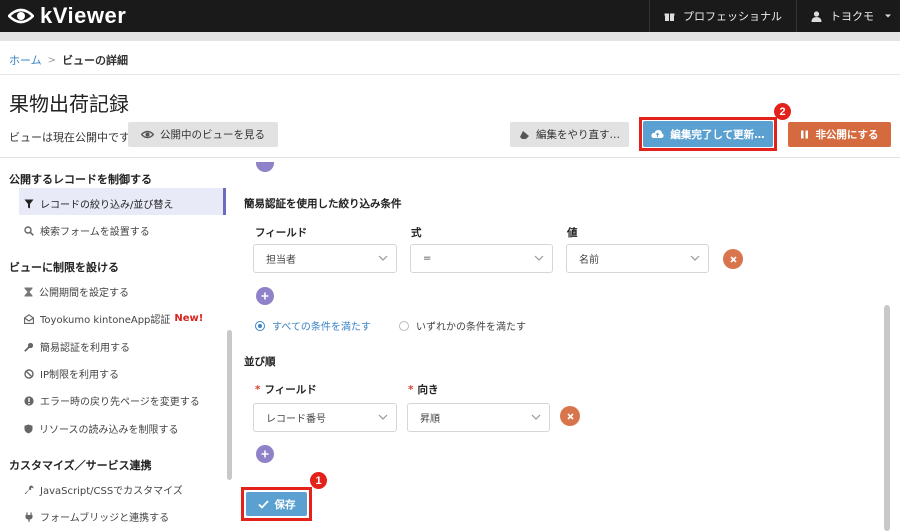 The width and height of the screenshot is (900, 531). Describe the element at coordinates (524, 134) in the screenshot. I see `eraser-icon` at that location.